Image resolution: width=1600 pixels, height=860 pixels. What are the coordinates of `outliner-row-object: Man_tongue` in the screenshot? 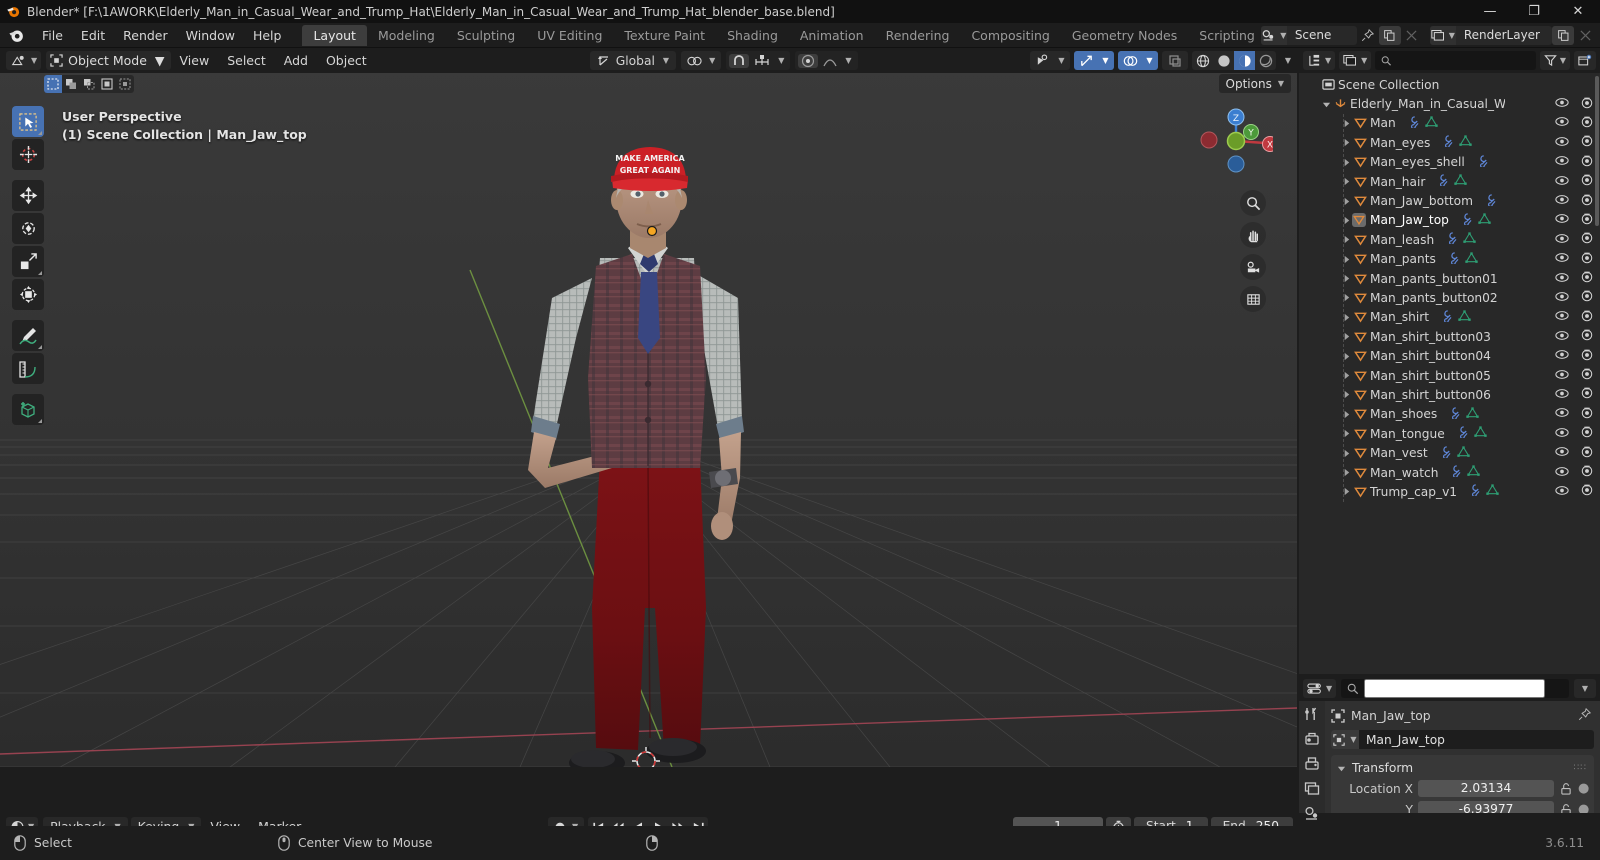 It's located at (1449, 433).